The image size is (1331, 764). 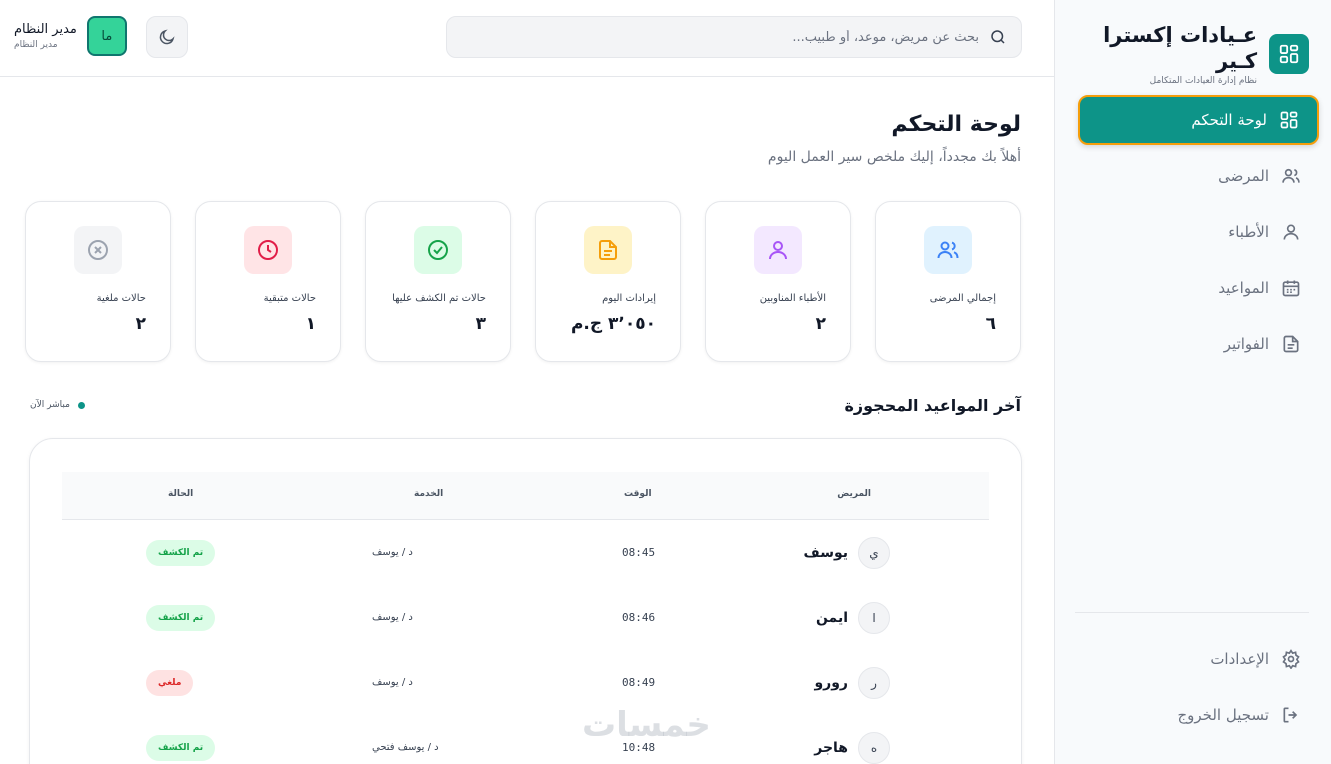 What do you see at coordinates (1289, 120) in the screenshot?
I see `dashboard-icon` at bounding box center [1289, 120].